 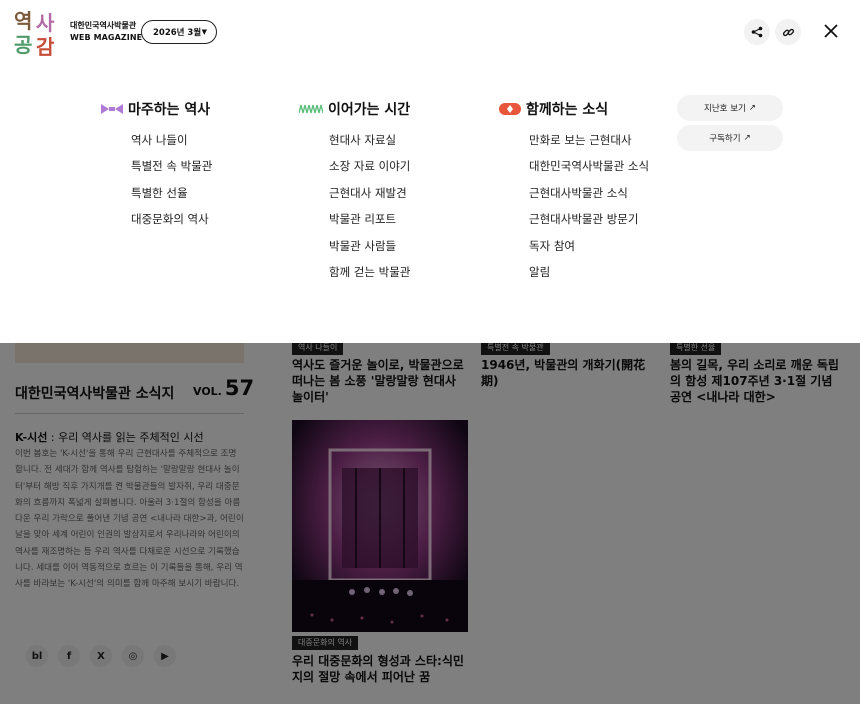 I want to click on svg-text: 감, so click(x=45, y=45).